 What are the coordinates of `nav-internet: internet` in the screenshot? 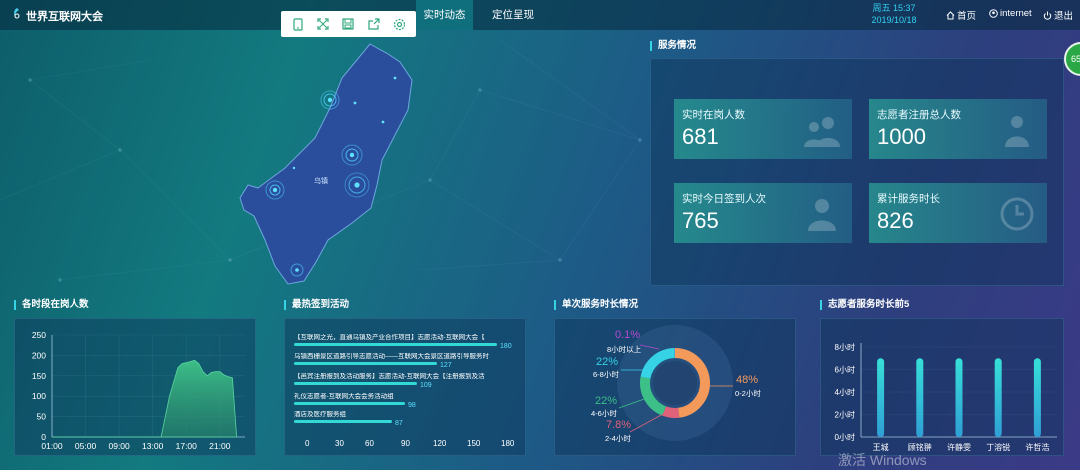 It's located at (1010, 13).